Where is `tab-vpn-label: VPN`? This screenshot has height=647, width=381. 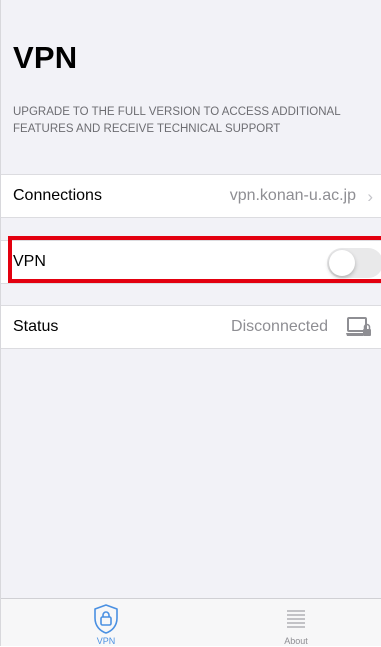
tab-vpn-label: VPN is located at coordinates (106, 641).